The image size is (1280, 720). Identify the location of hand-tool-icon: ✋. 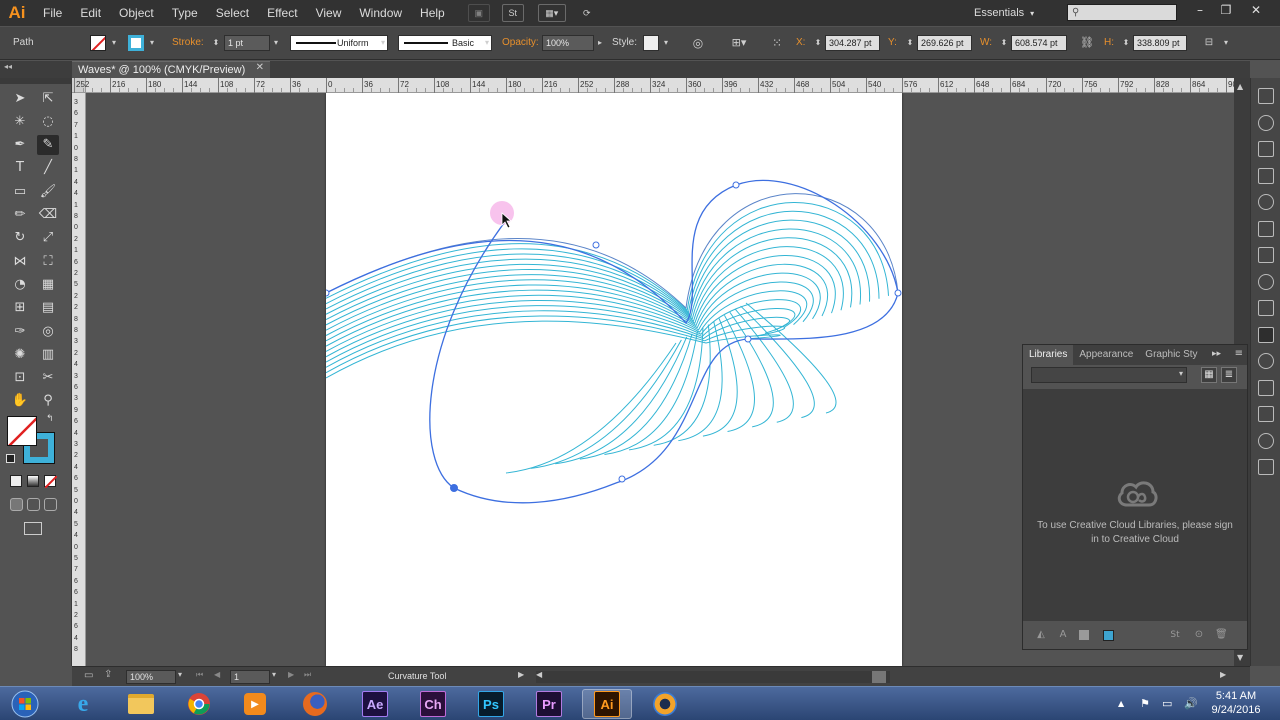
(20, 401).